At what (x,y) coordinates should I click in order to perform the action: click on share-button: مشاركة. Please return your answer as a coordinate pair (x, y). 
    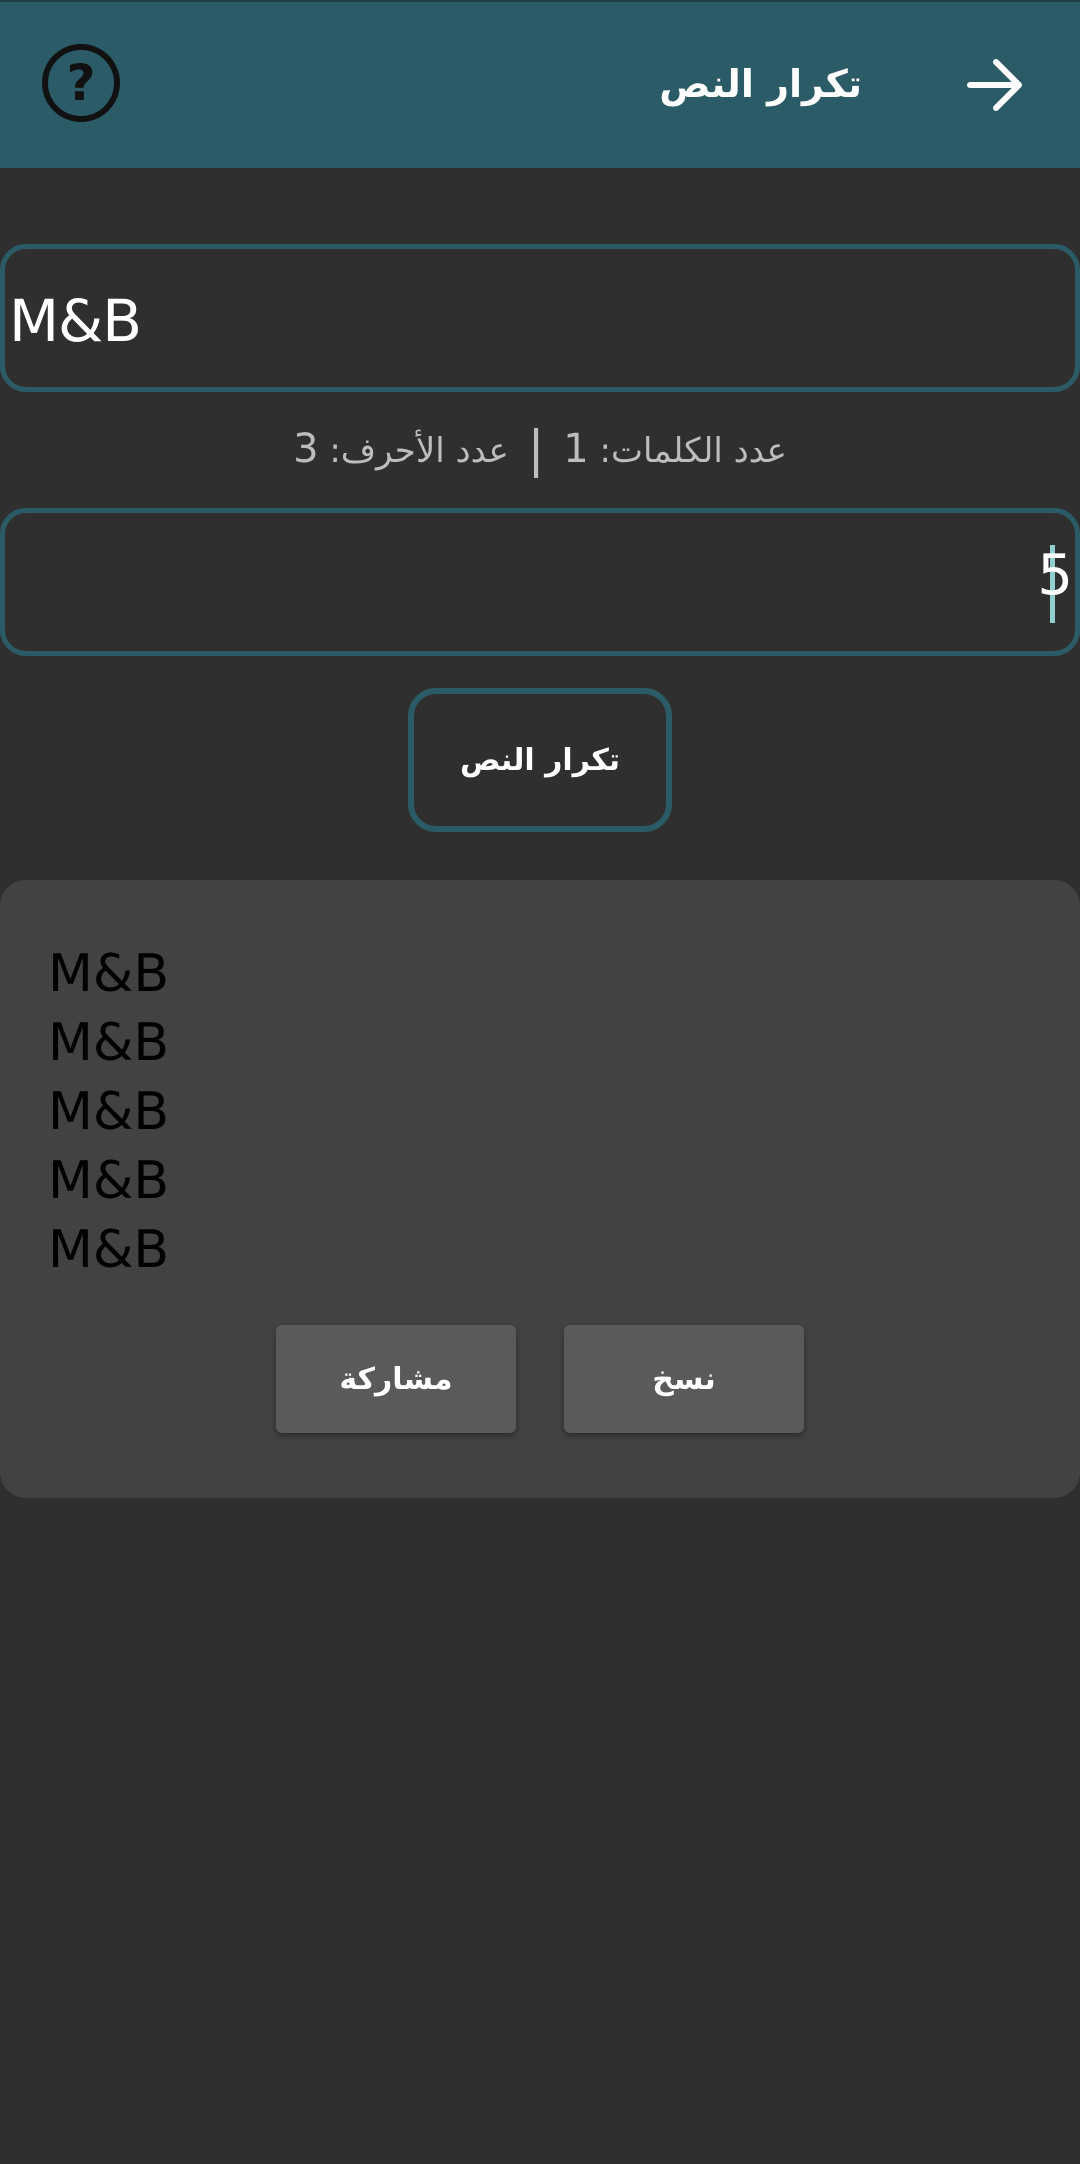
    Looking at the image, I should click on (396, 1379).